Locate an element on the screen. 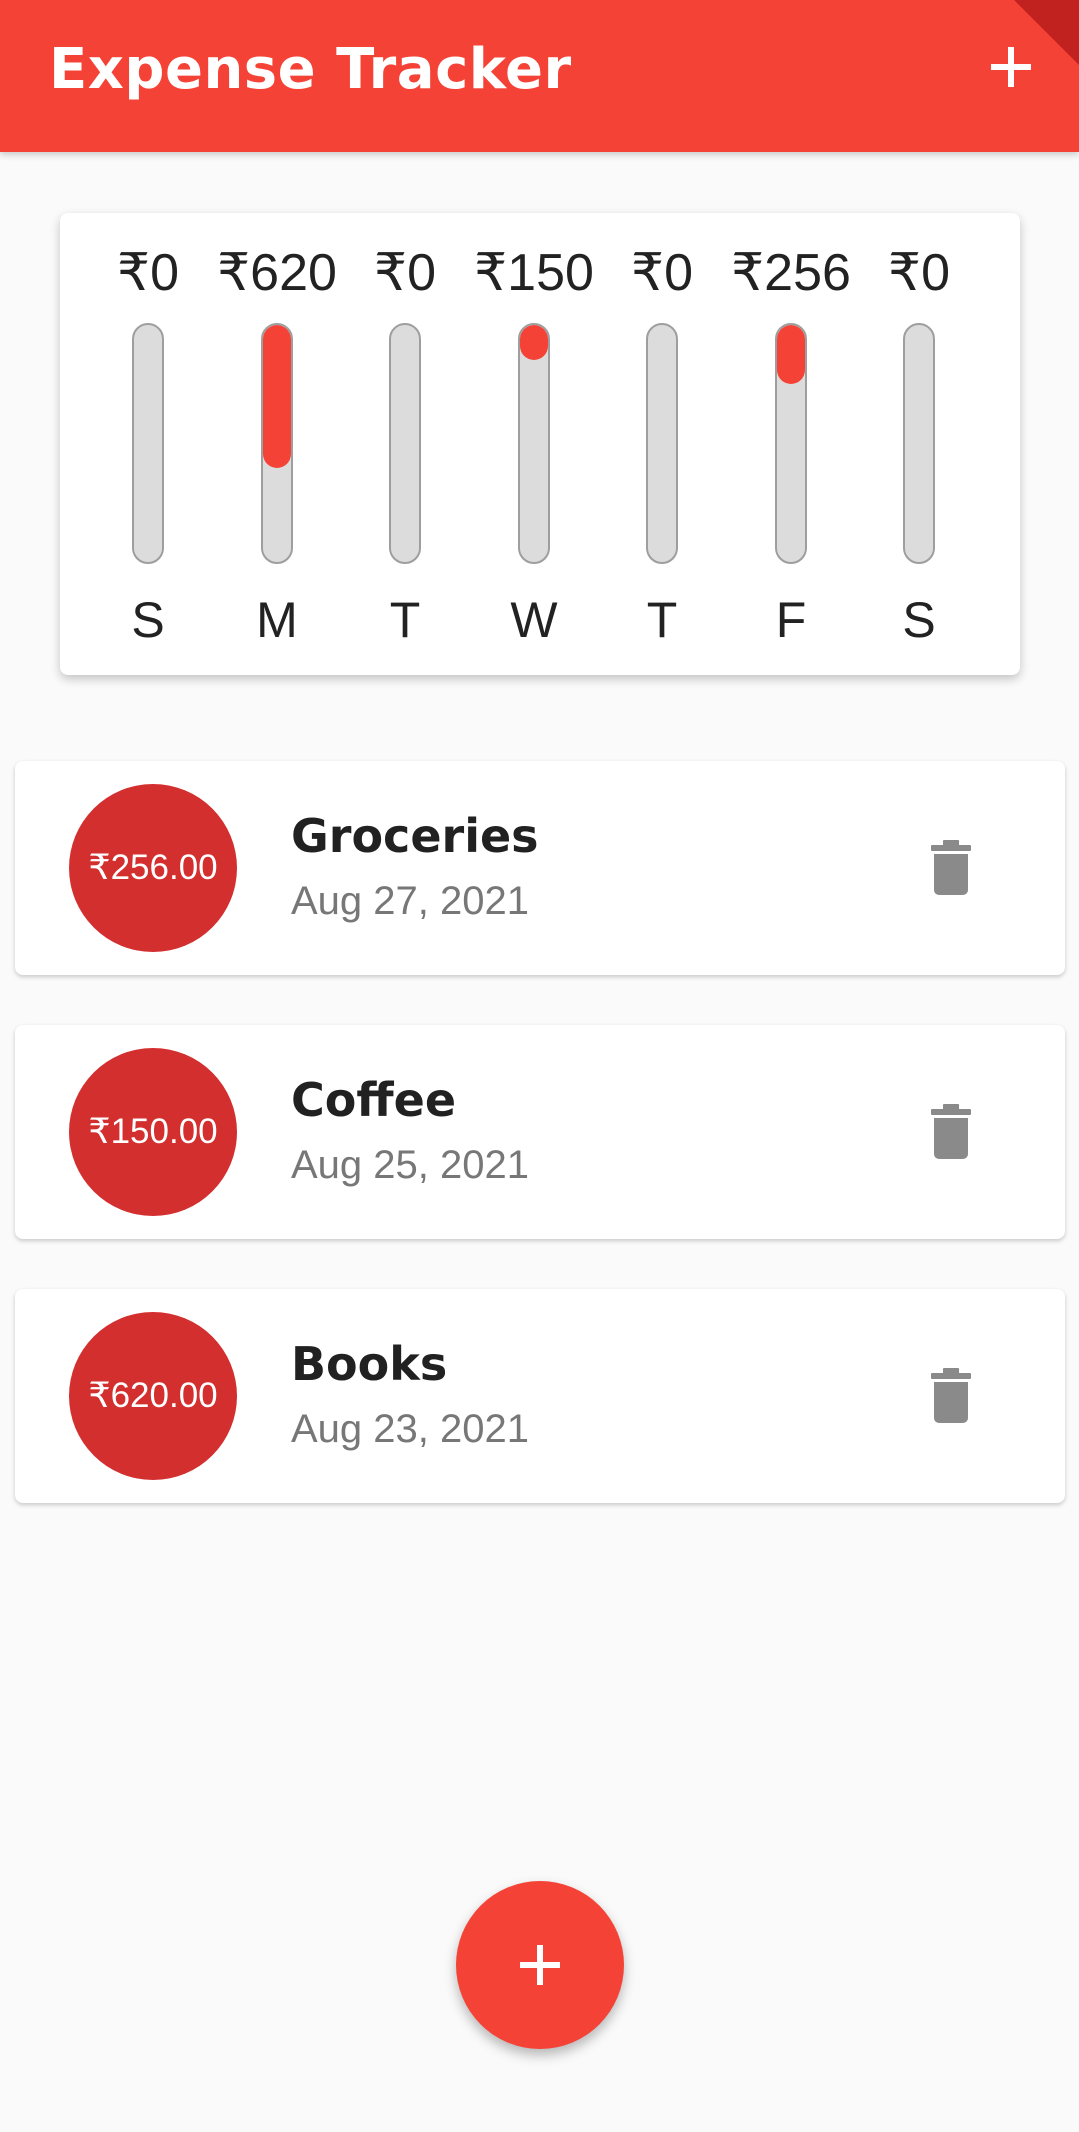 The height and width of the screenshot is (2132, 1079). chart-day-label: F is located at coordinates (791, 620).